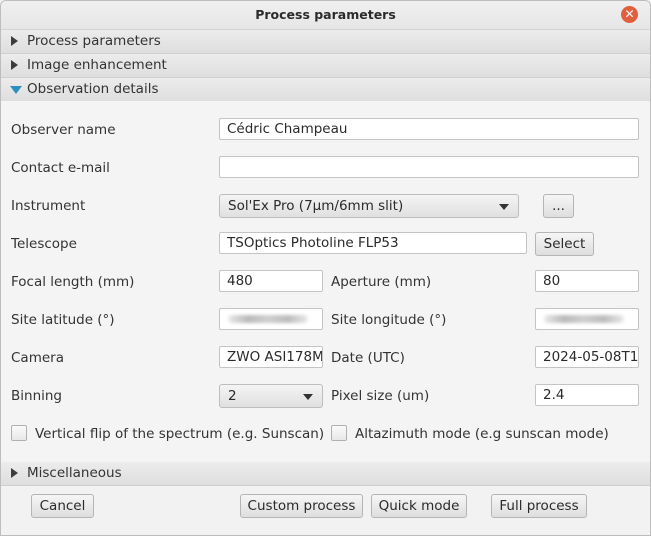 Image resolution: width=651 pixels, height=536 pixels. What do you see at coordinates (587, 357) in the screenshot?
I see `date-field: 2024-05-08T1` at bounding box center [587, 357].